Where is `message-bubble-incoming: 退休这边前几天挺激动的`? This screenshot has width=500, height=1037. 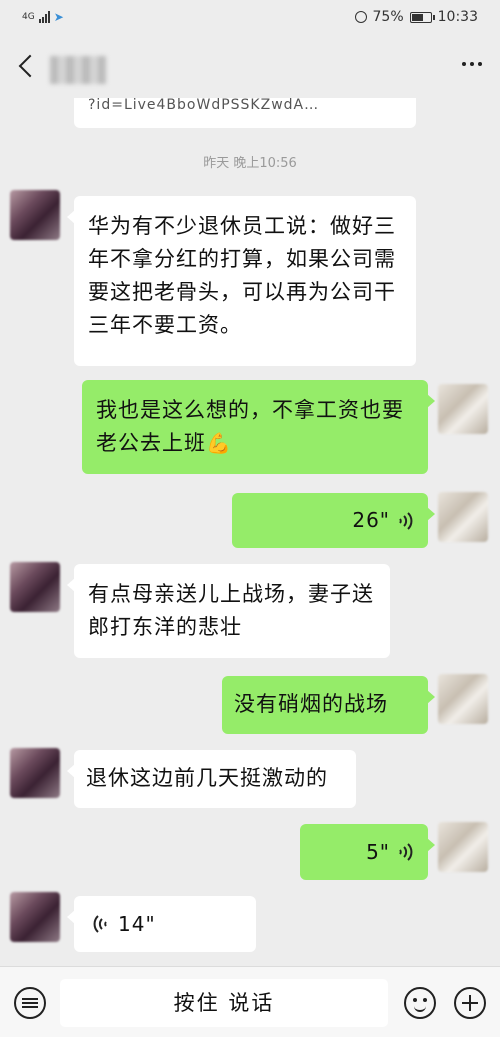
message-bubble-incoming: 退休这边前几天挺激动的 is located at coordinates (211, 779).